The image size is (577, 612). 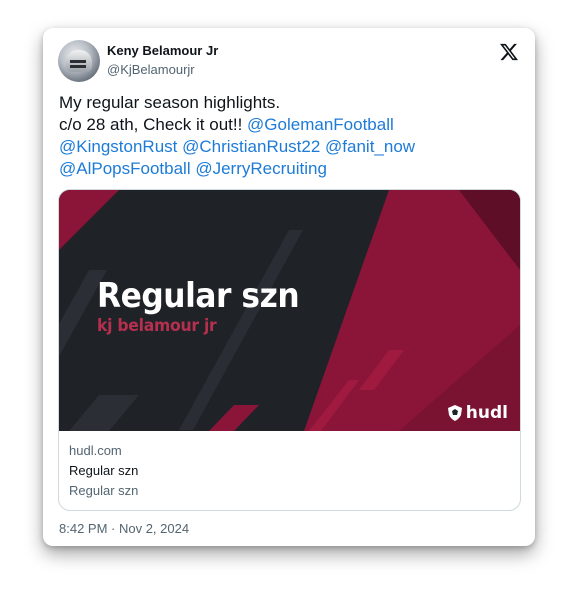 I want to click on graphic-subtitle: kj belamour jr, so click(x=157, y=326).